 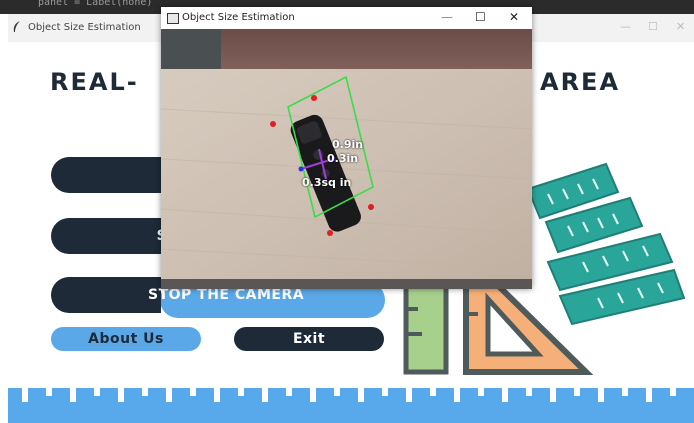 I want to click on camera-minimize-button: —, so click(x=447, y=17).